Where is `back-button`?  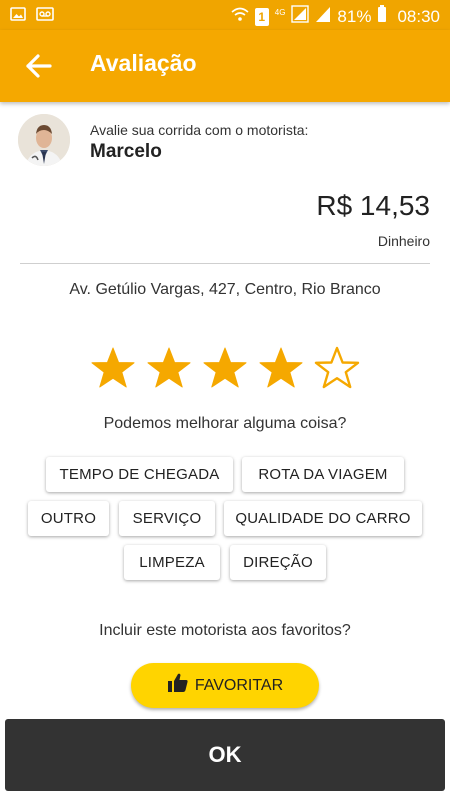
back-button is located at coordinates (40, 66).